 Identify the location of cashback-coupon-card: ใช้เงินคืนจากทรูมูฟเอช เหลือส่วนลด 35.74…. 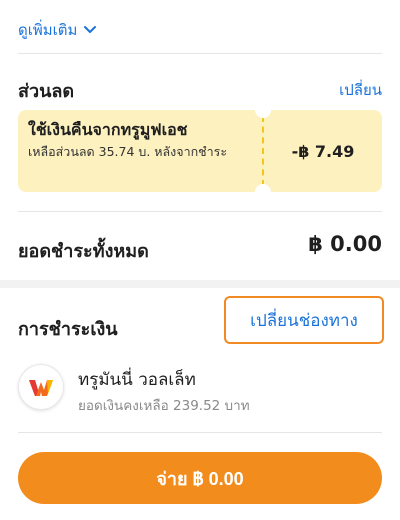
(200, 151).